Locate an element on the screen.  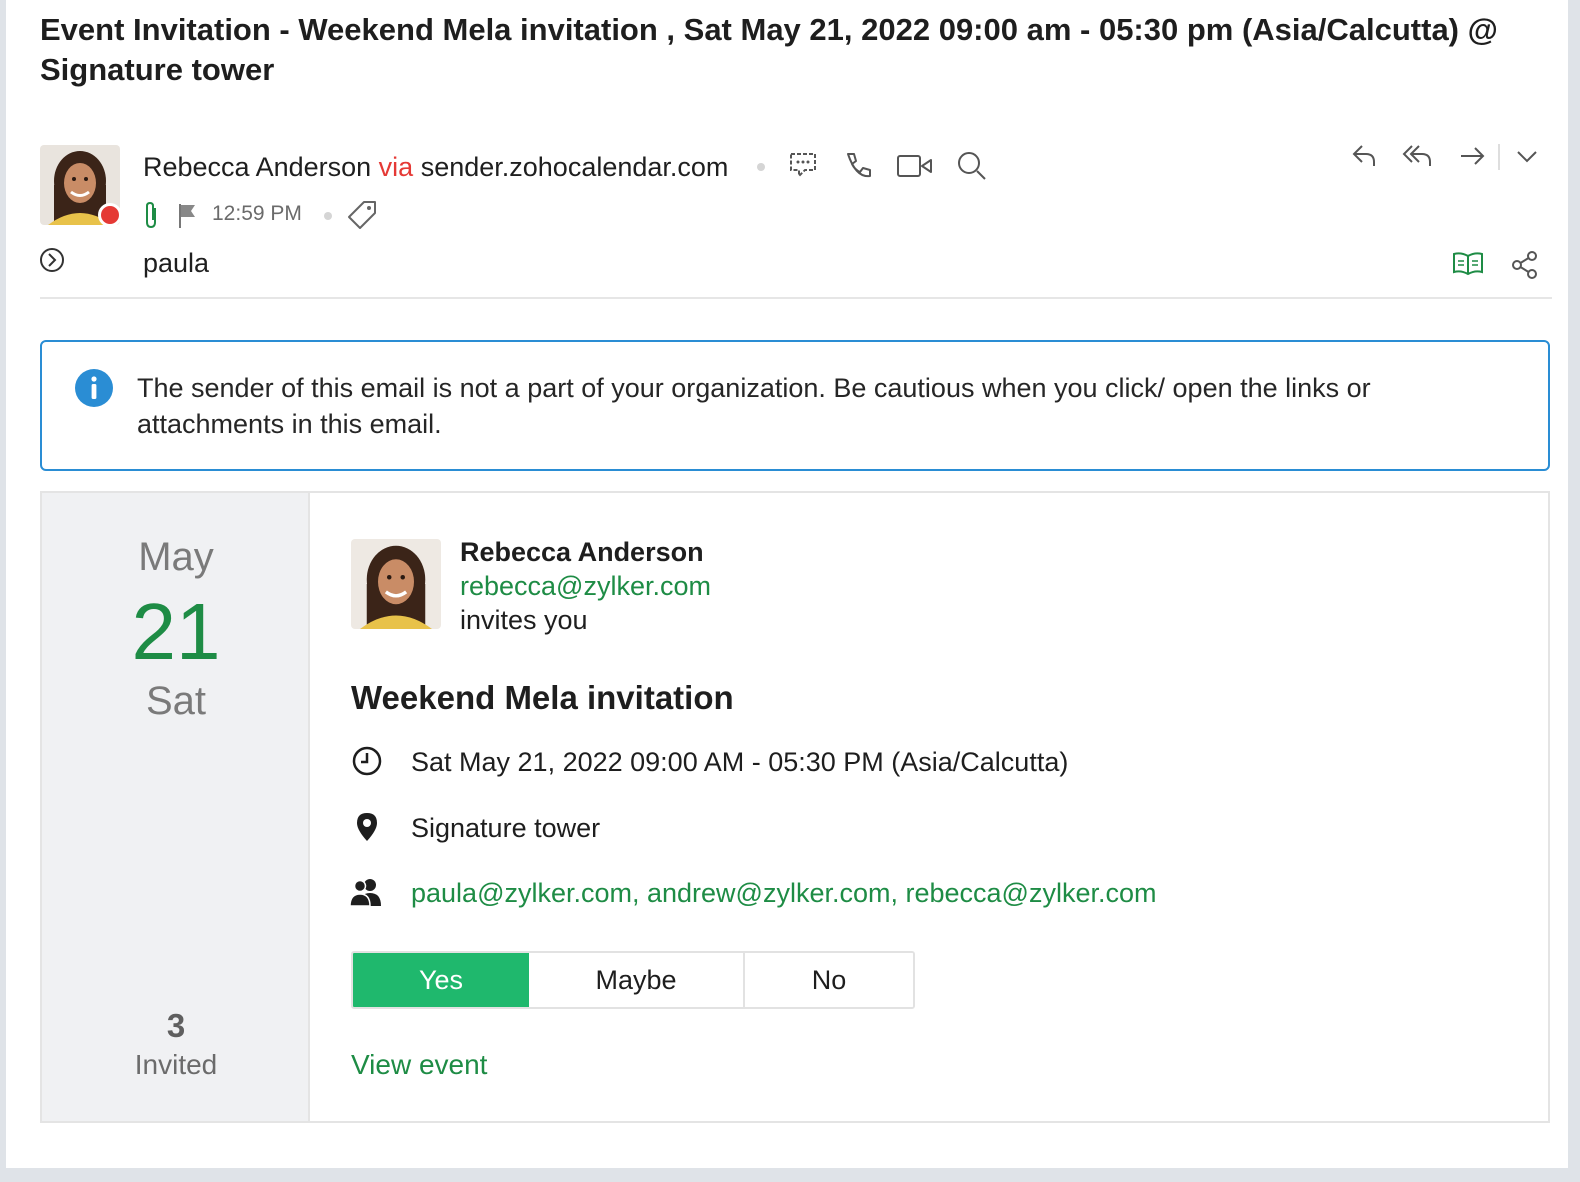
search-icon is located at coordinates (972, 166).